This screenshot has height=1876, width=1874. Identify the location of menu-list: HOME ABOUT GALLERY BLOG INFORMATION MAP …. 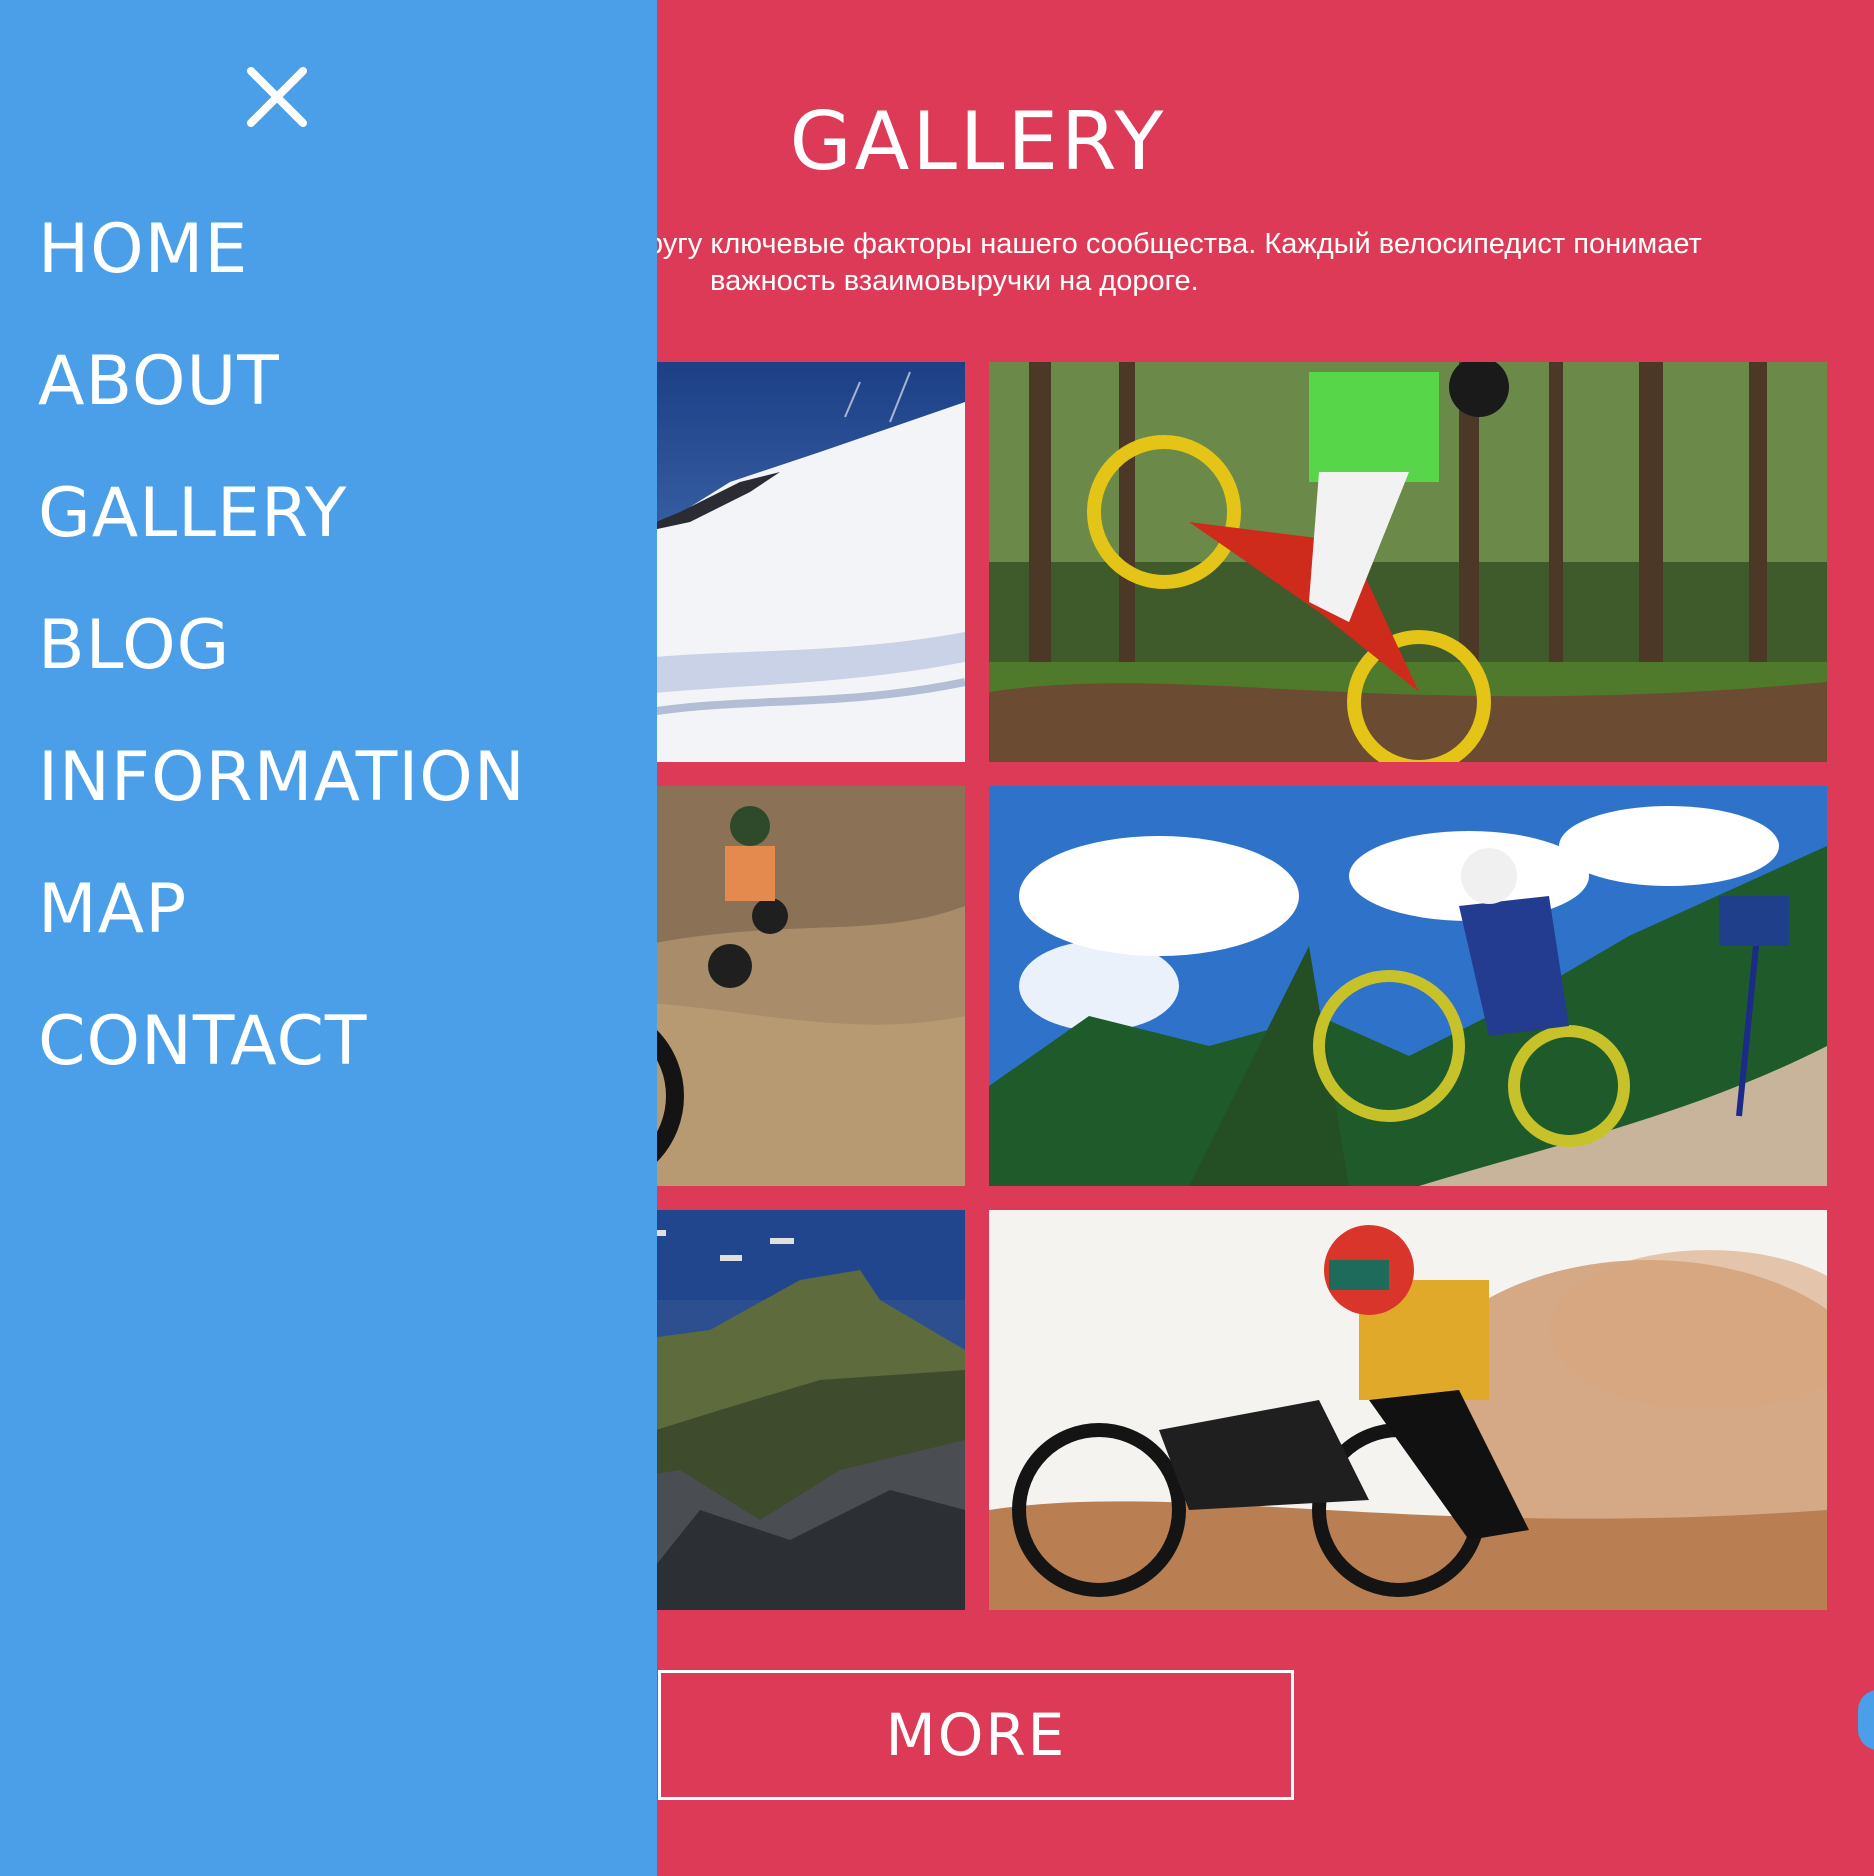
(282, 672).